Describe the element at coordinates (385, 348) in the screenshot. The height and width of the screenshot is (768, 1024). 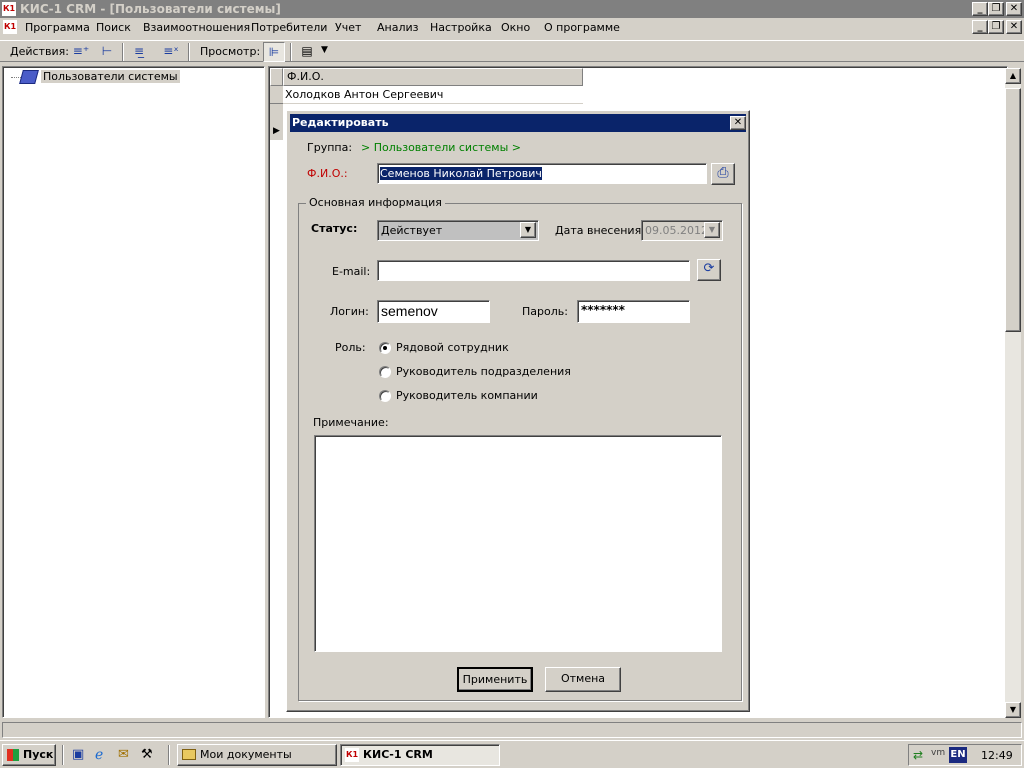
I see `role-radio-employee` at that location.